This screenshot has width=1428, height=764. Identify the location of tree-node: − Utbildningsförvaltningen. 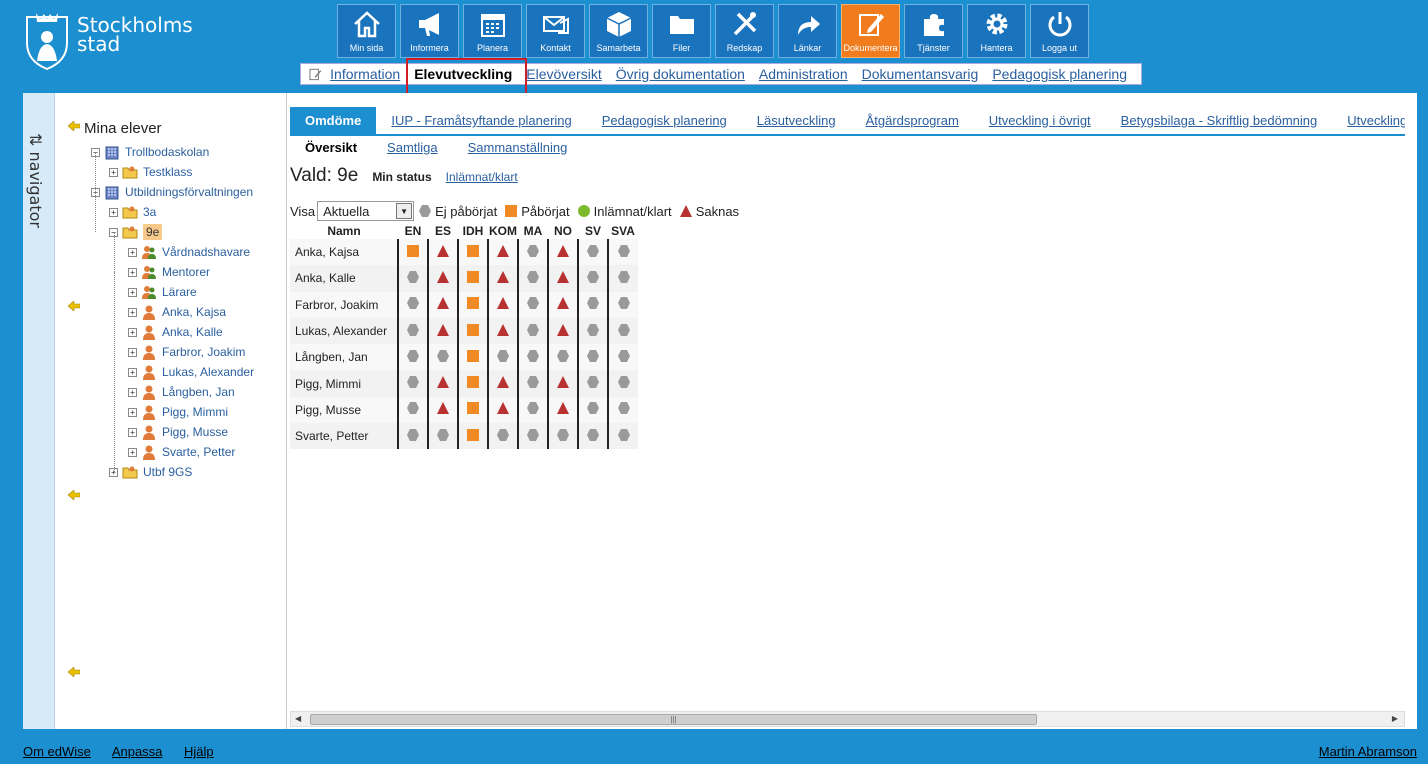
(172, 192).